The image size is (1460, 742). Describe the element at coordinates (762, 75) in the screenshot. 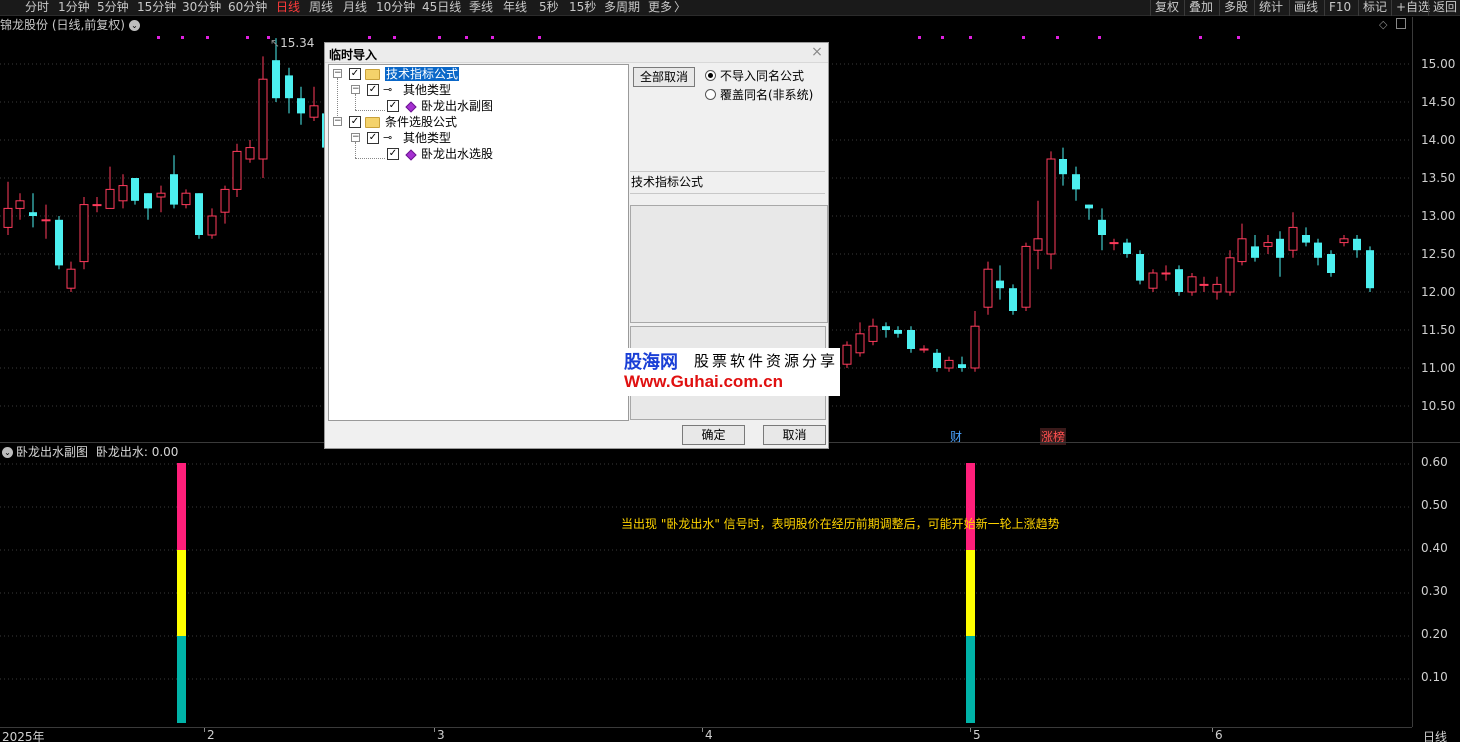

I see `radio-no-import-label: 不导入同名公式` at that location.